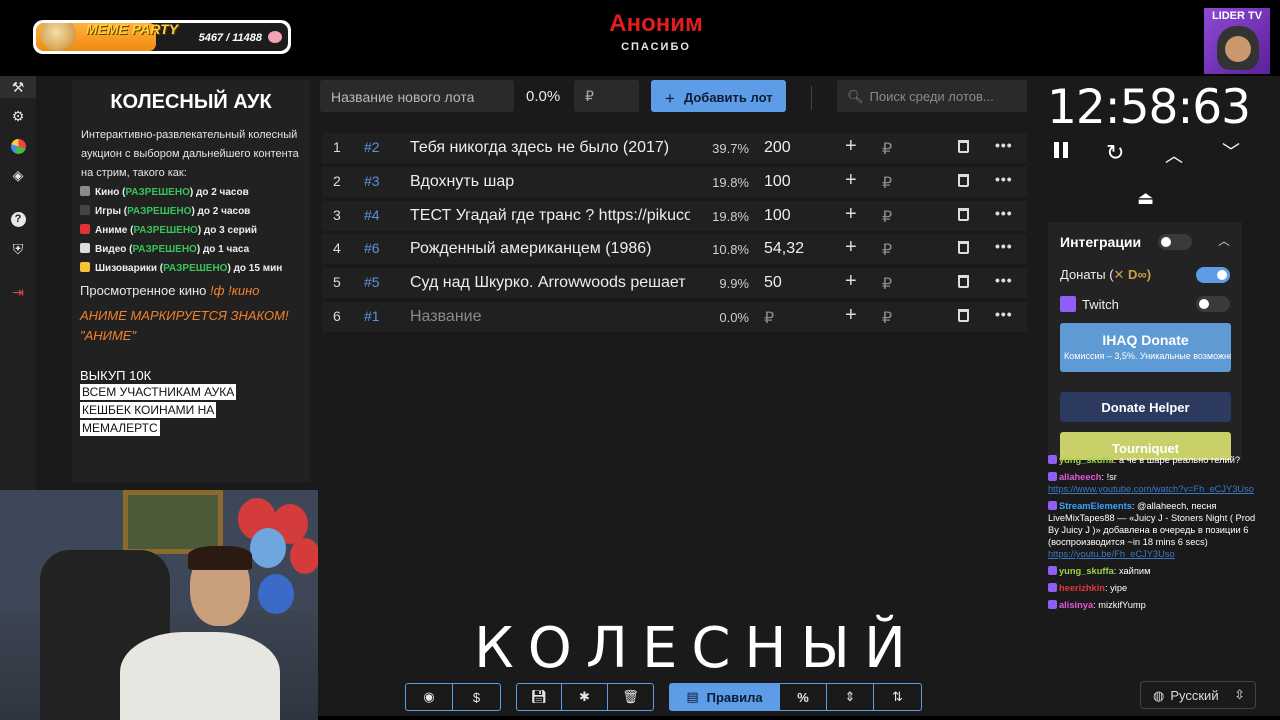 This screenshot has height=720, width=1280. I want to click on lot-title: Тебя никогда здесь не было (2017), so click(550, 148).